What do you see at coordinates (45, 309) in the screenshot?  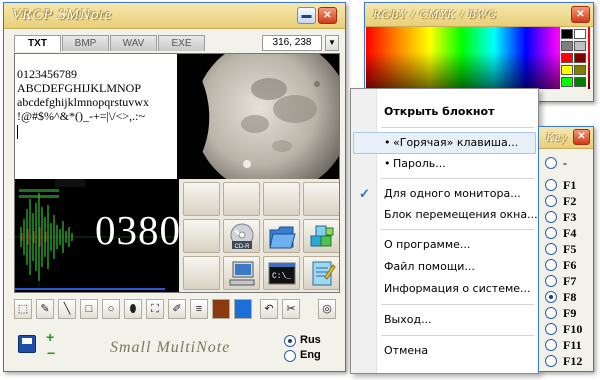 I see `pen-icon: ✎` at bounding box center [45, 309].